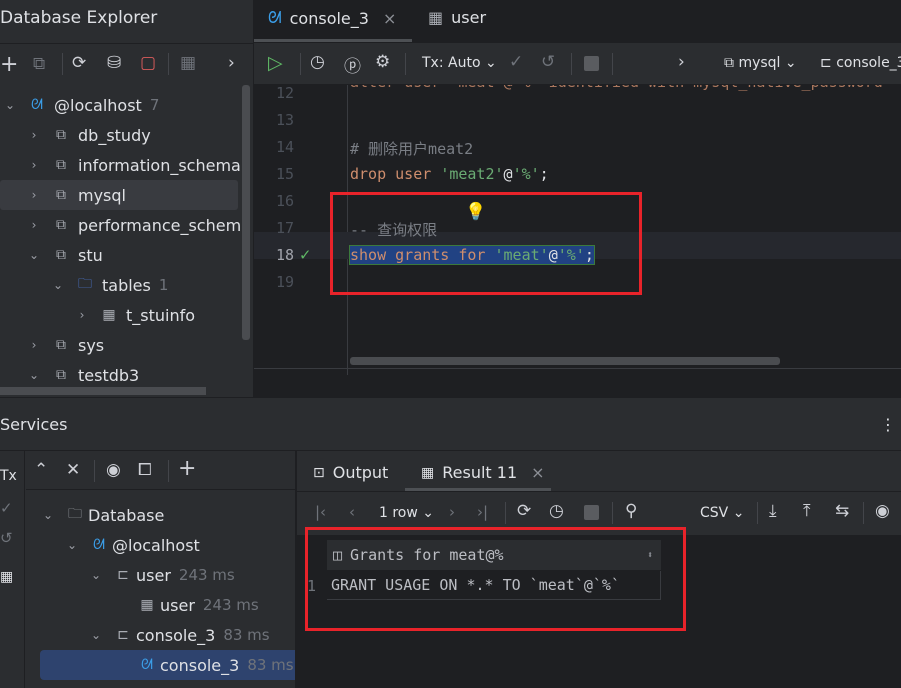 The image size is (901, 688). I want to click on explorer-title: Database Explorer, so click(79, 18).